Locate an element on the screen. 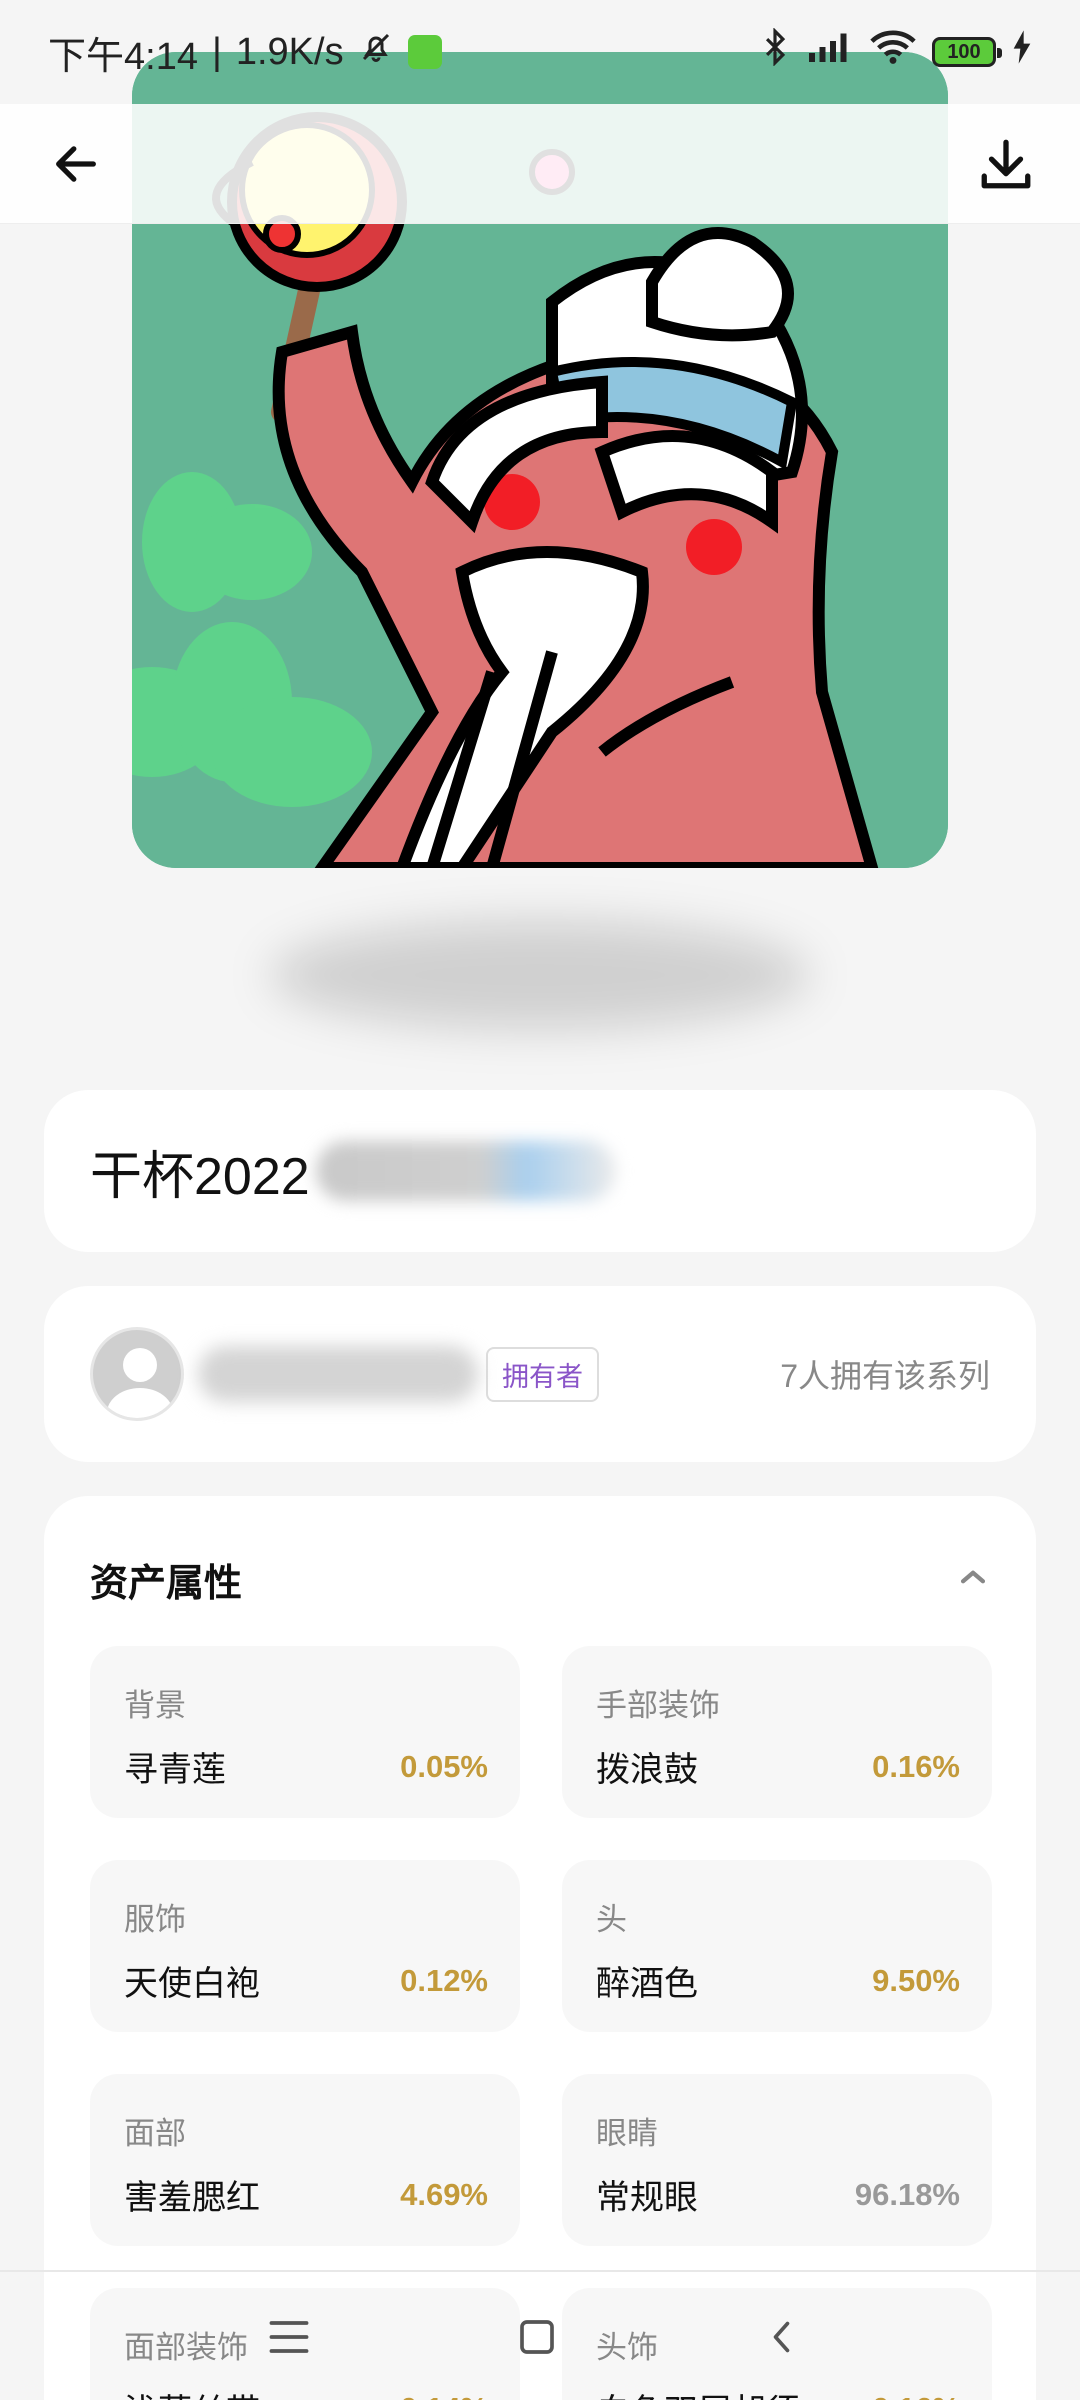 The width and height of the screenshot is (1080, 2400). attributes-header: 资产属性 is located at coordinates (540, 1579).